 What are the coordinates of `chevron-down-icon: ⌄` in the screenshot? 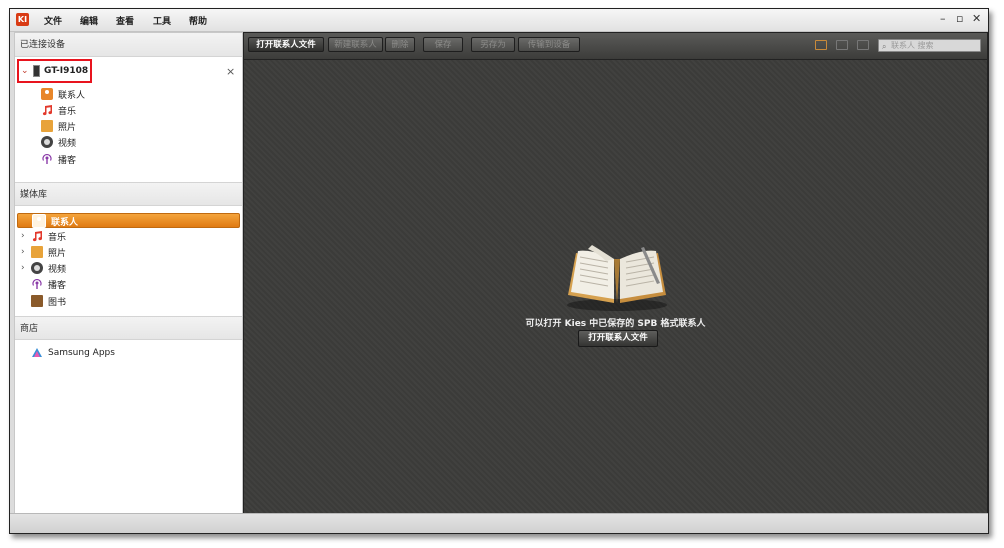 It's located at (26, 71).